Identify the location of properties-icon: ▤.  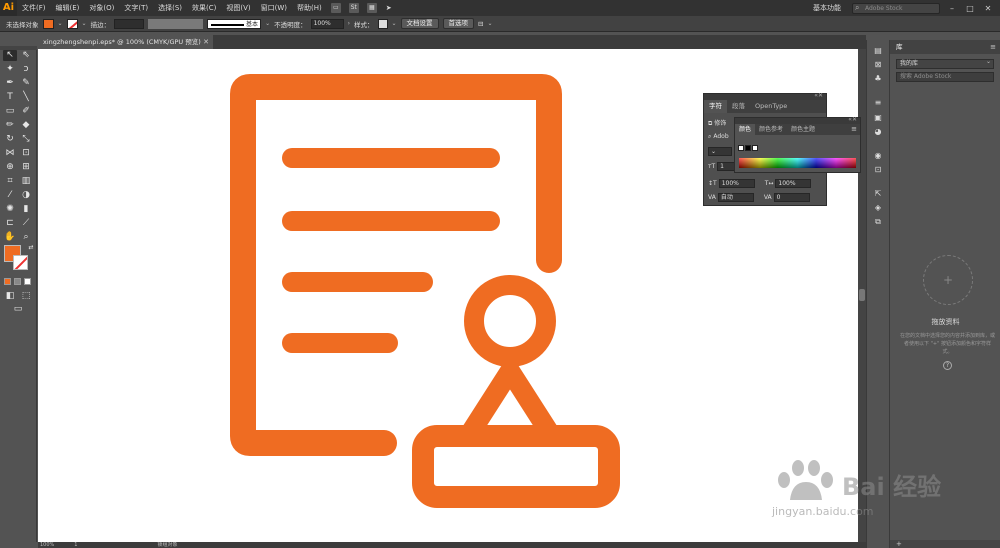
(878, 51).